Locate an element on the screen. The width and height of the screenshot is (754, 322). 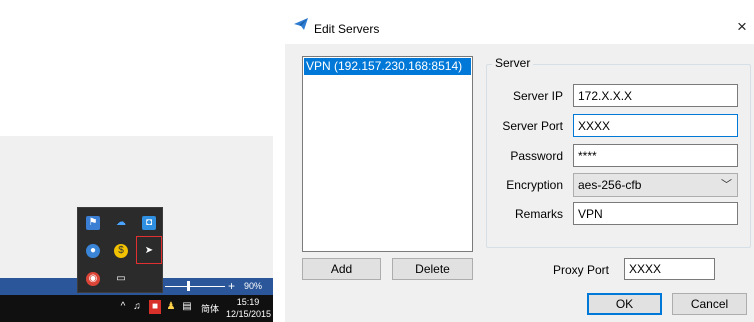
cancel-button: Cancel is located at coordinates (709, 304).